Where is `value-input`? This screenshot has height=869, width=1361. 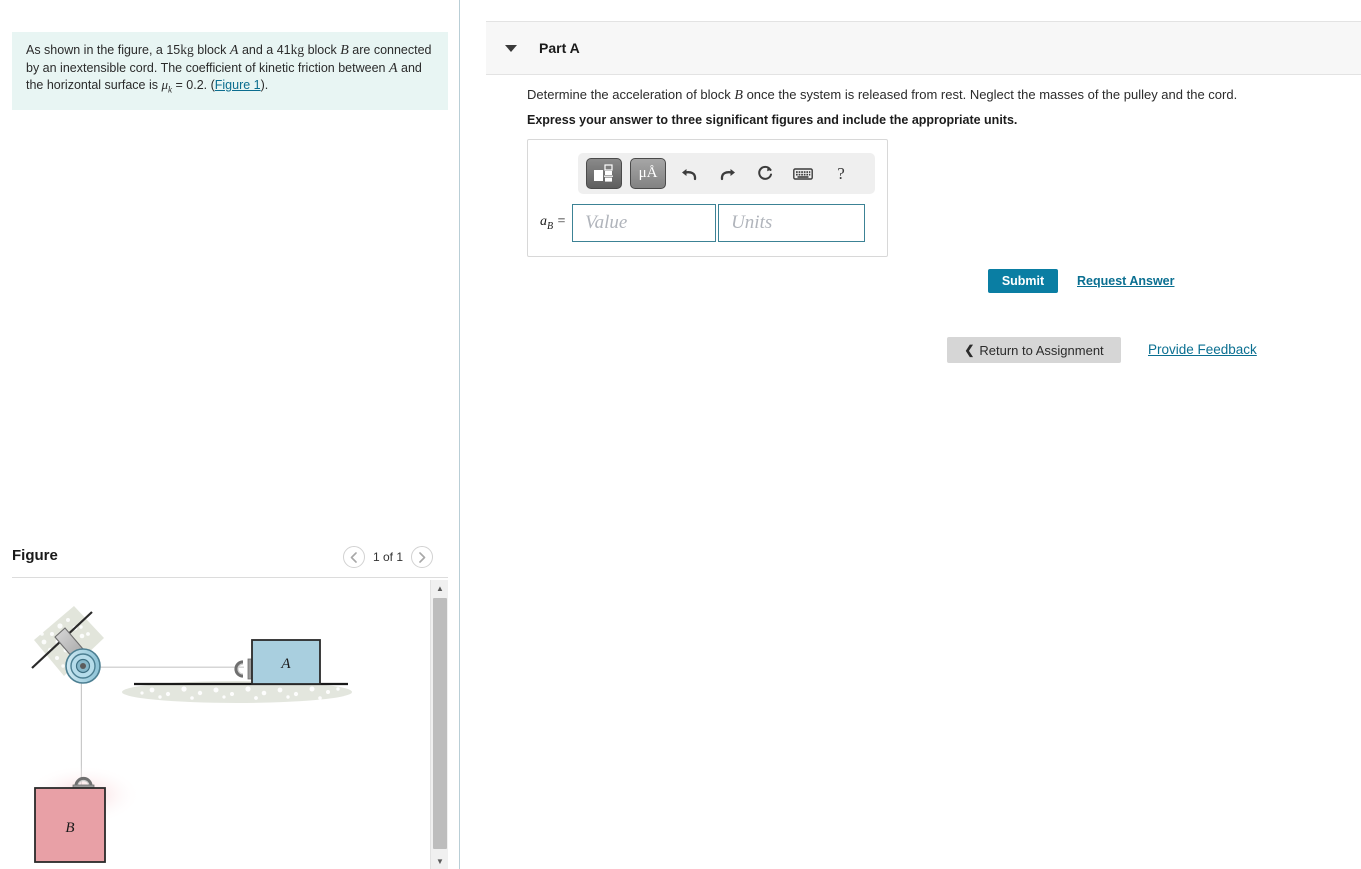
value-input is located at coordinates (644, 223).